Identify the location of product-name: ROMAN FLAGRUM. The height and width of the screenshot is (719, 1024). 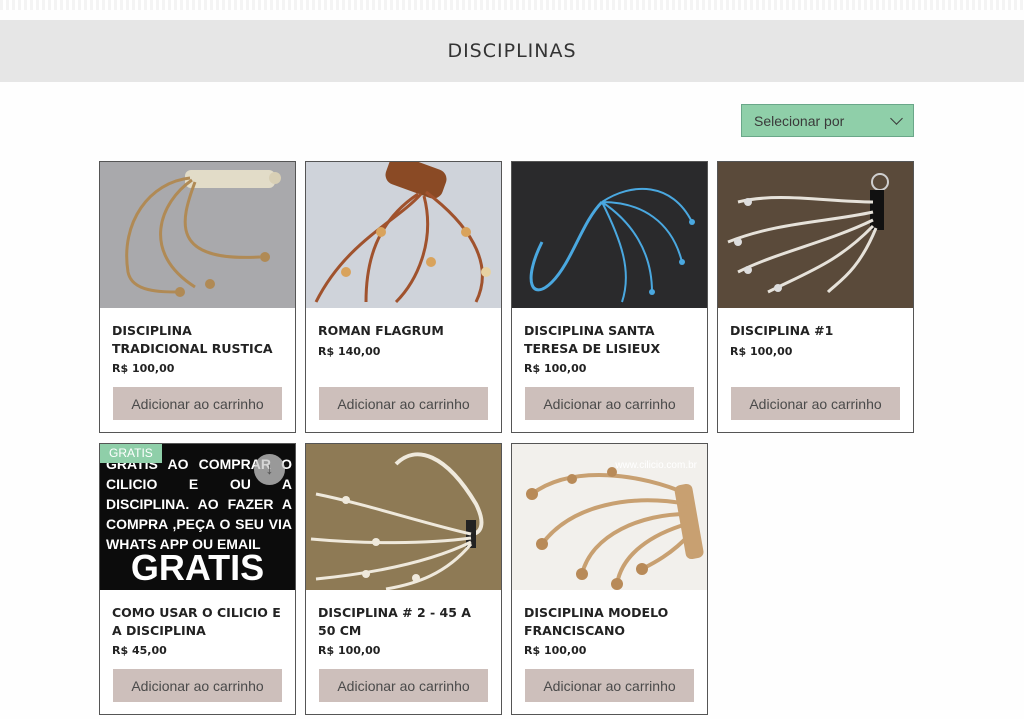
(404, 331).